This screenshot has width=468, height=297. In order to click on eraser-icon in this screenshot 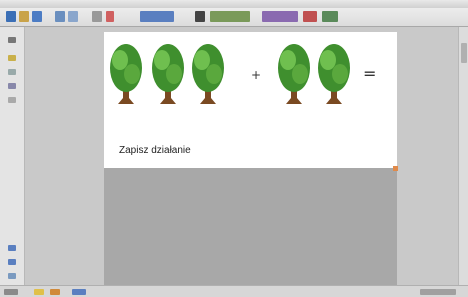, I will do `click(280, 16)`.